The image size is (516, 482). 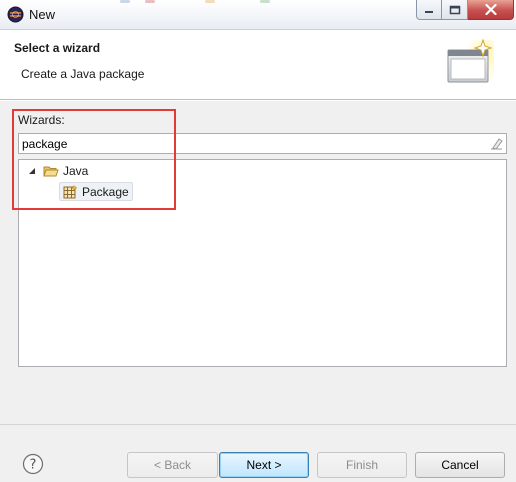 I want to click on eraser-icon, so click(x=496, y=143).